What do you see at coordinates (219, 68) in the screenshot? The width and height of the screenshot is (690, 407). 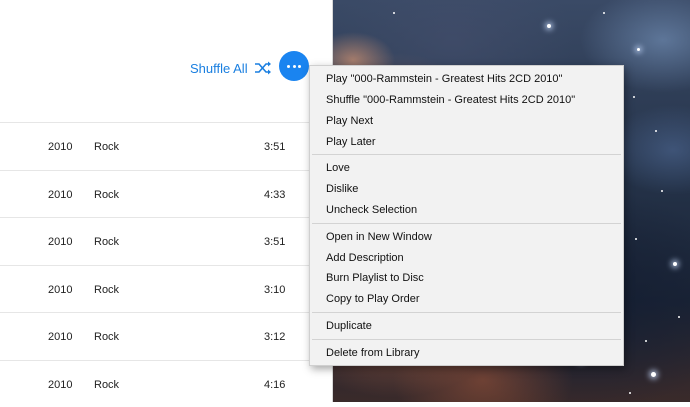 I see `shuffle-all-label: Shuffle All` at bounding box center [219, 68].